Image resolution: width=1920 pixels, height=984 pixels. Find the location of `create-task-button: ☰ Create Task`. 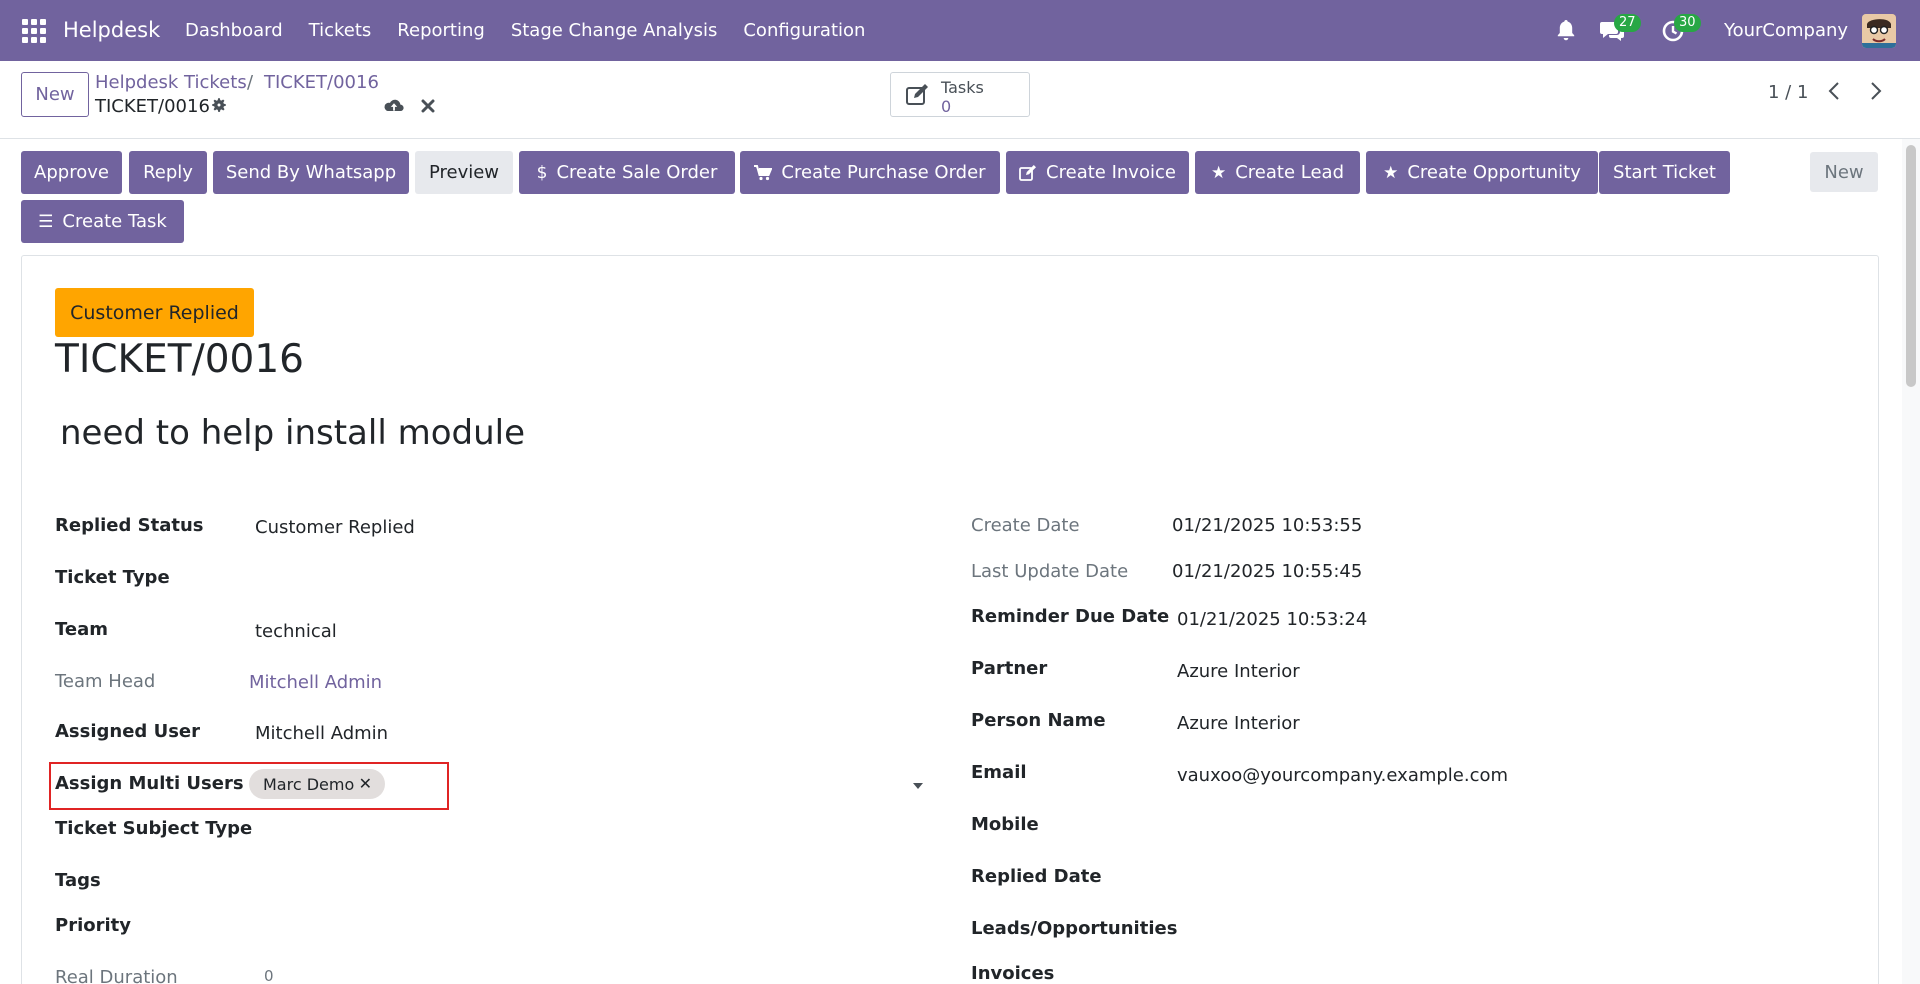

create-task-button: ☰ Create Task is located at coordinates (102, 221).